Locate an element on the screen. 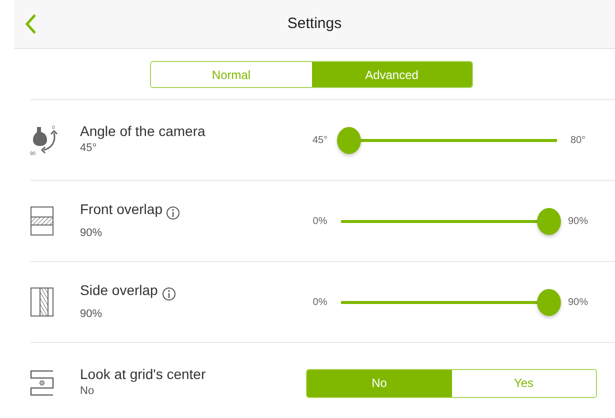 The height and width of the screenshot is (418, 615). setting-title: Side overlap is located at coordinates (119, 290).